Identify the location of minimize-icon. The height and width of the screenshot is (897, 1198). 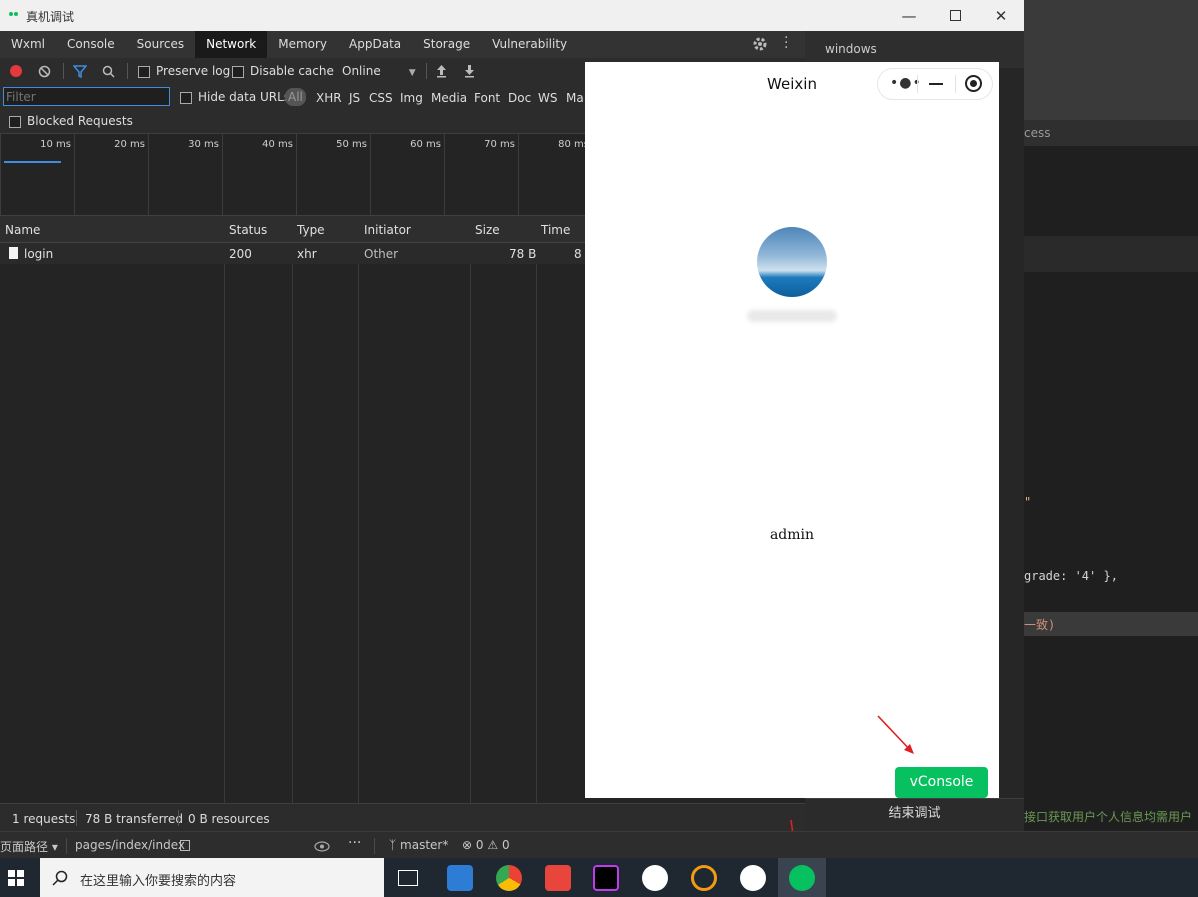
(936, 84).